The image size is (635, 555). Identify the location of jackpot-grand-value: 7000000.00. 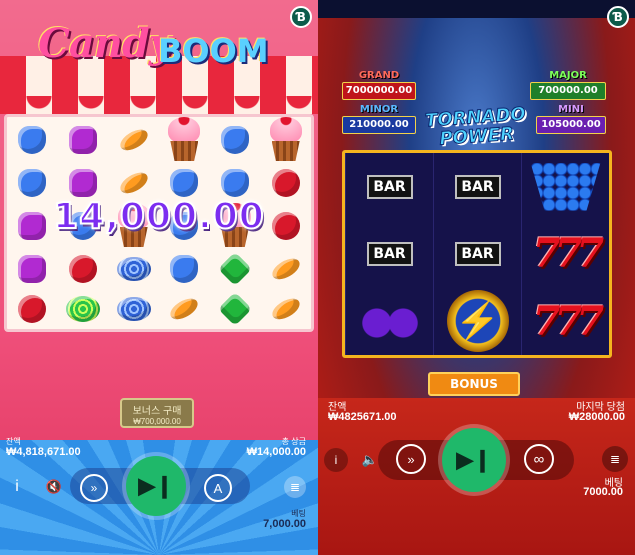
(379, 91).